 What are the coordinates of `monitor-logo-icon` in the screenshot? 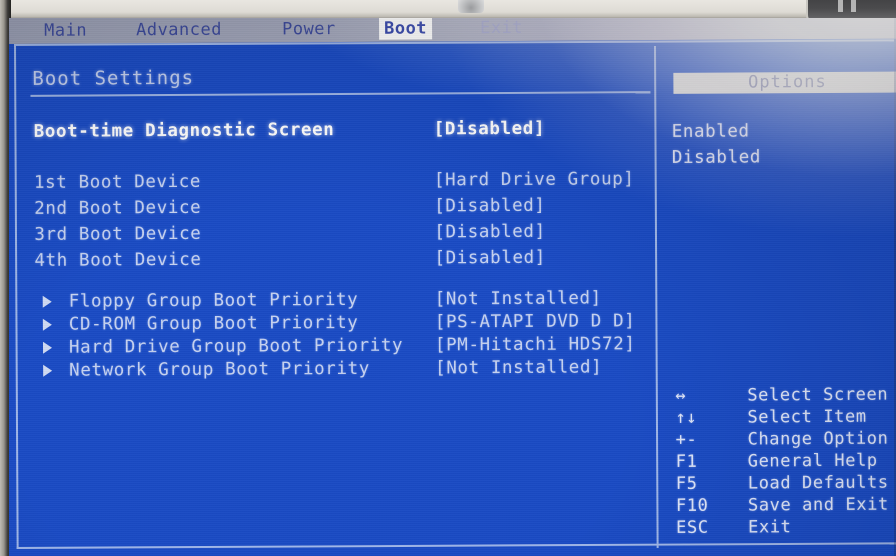 It's located at (471, 6).